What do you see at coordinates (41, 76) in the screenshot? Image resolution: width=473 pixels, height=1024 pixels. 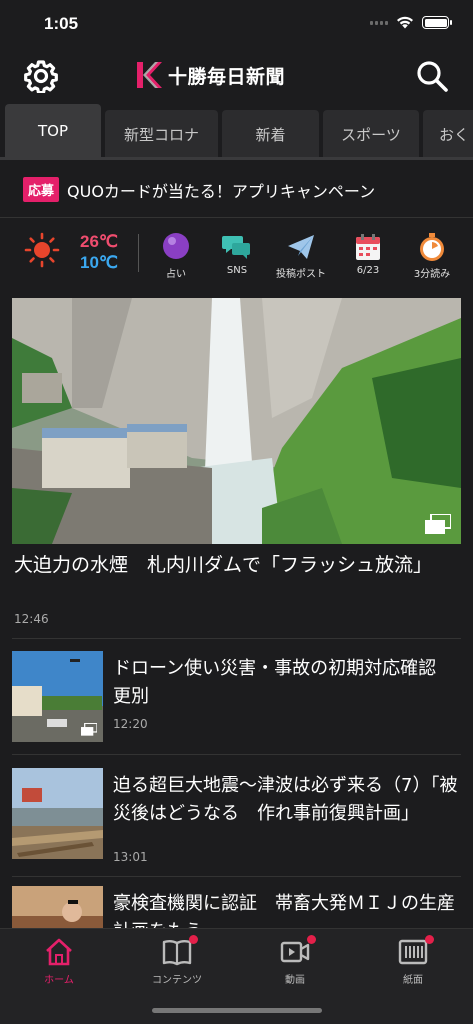 I see `settings-gear-icon` at bounding box center [41, 76].